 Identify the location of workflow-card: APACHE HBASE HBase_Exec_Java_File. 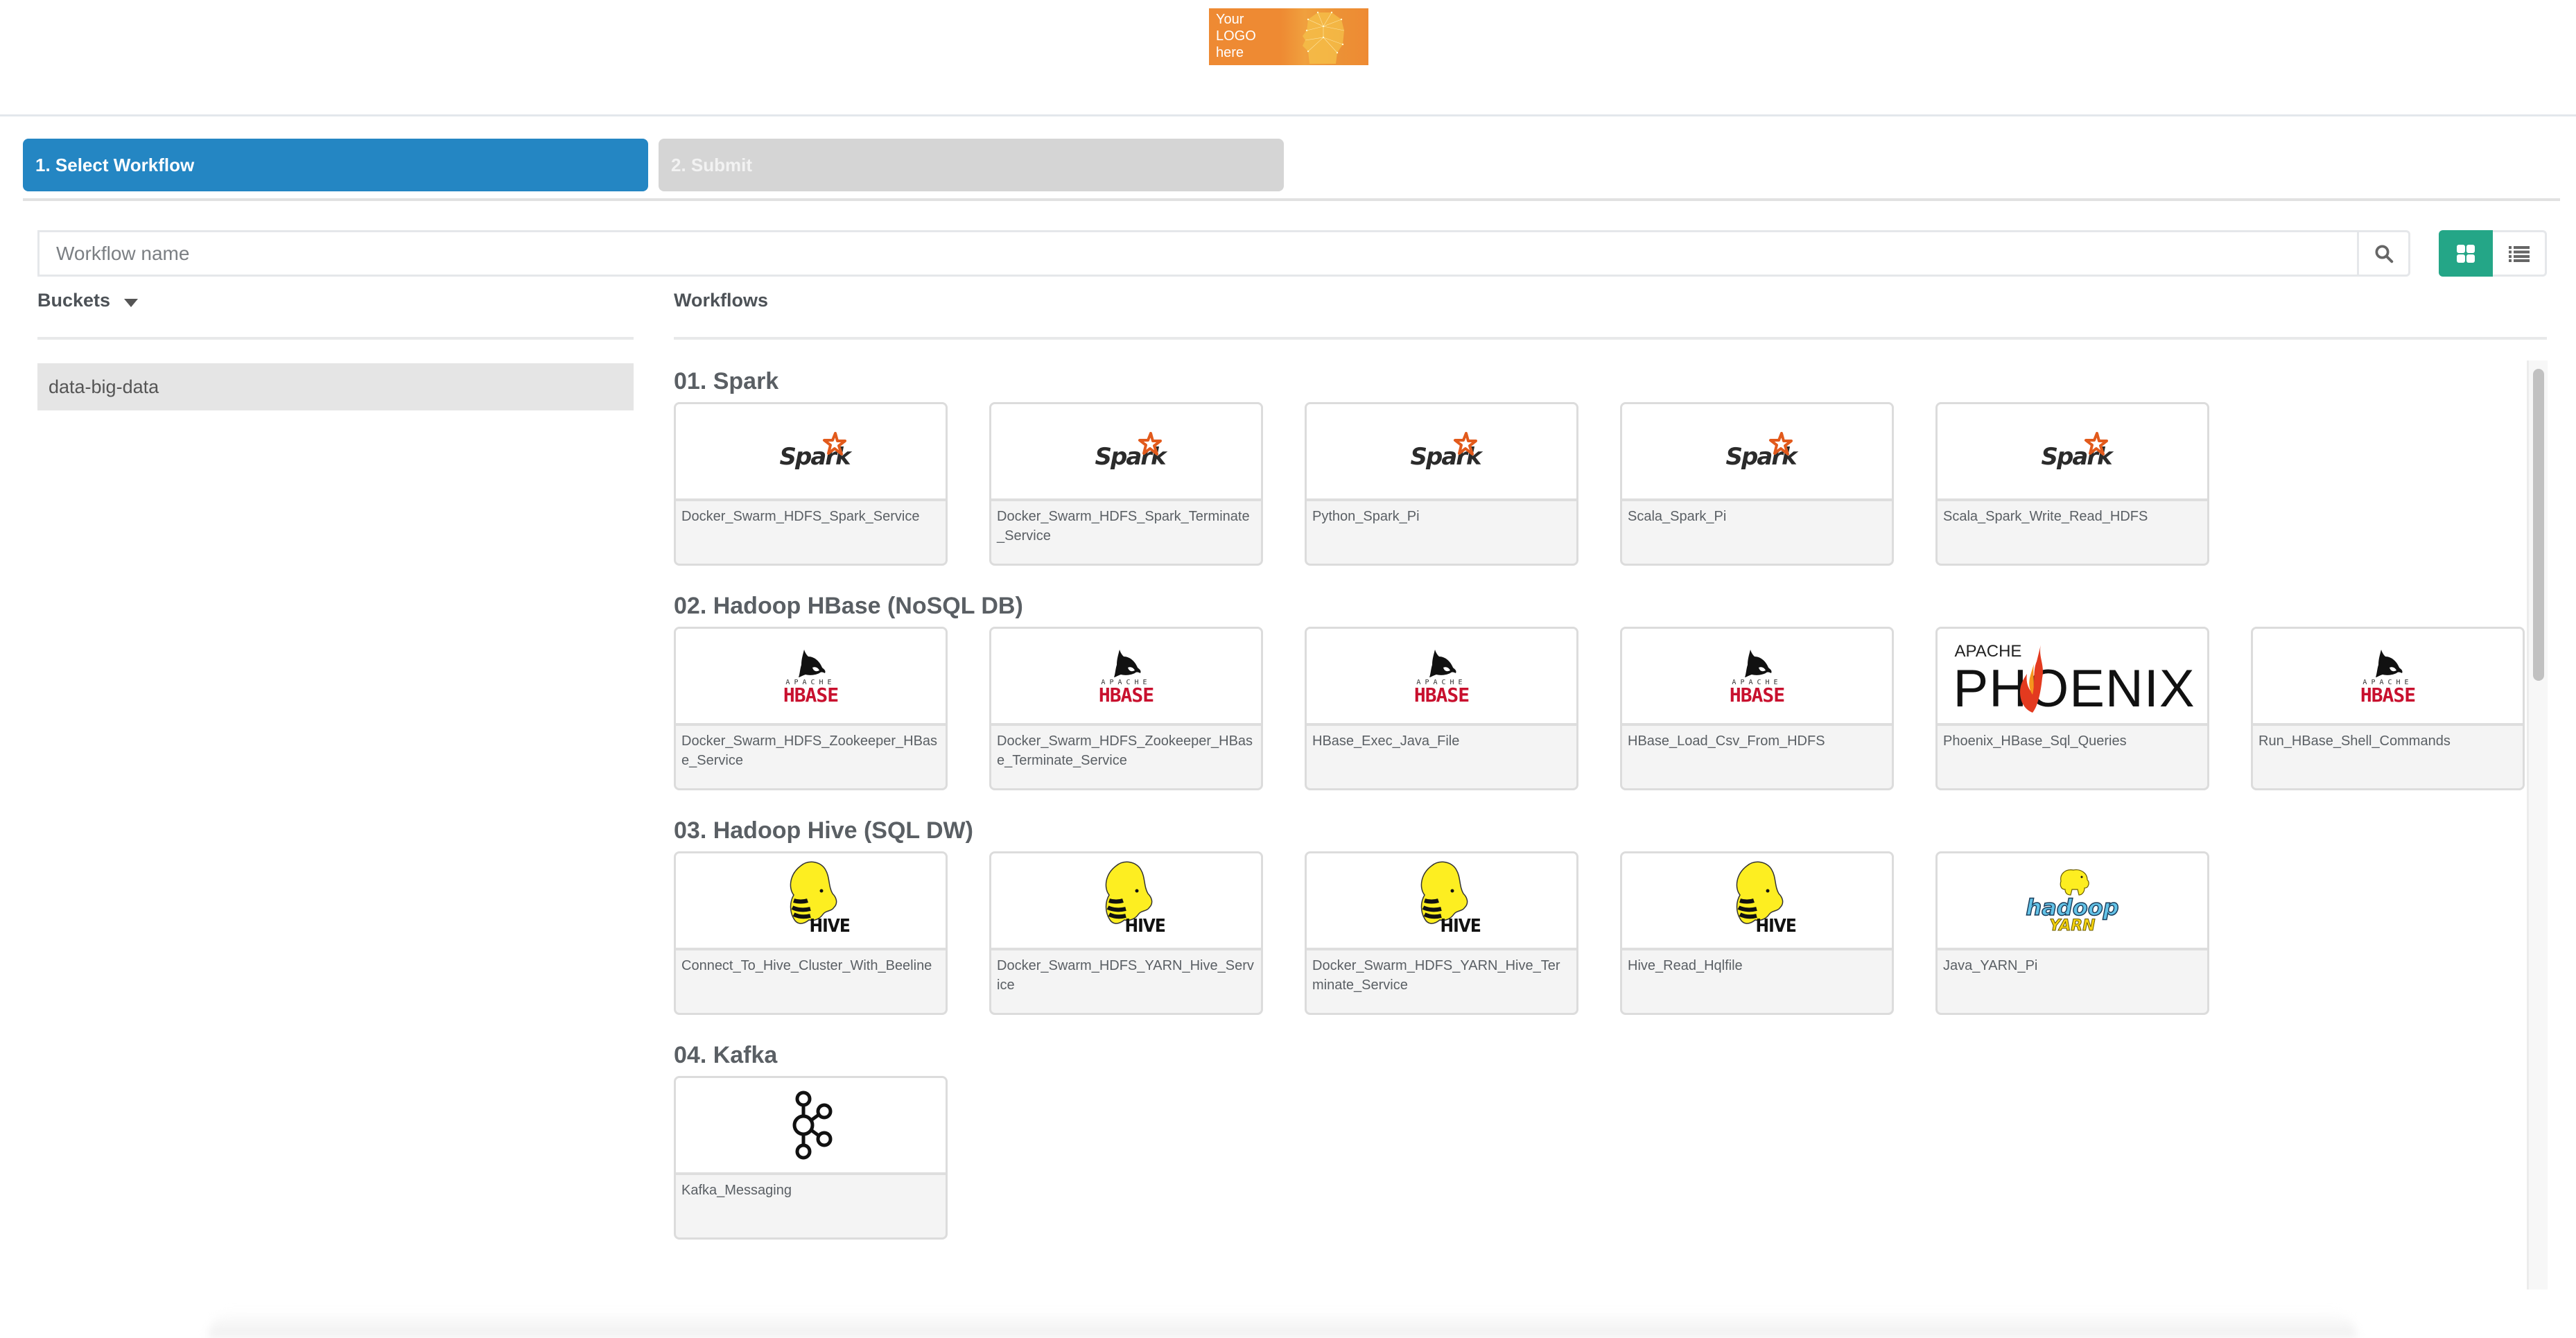
(1441, 708).